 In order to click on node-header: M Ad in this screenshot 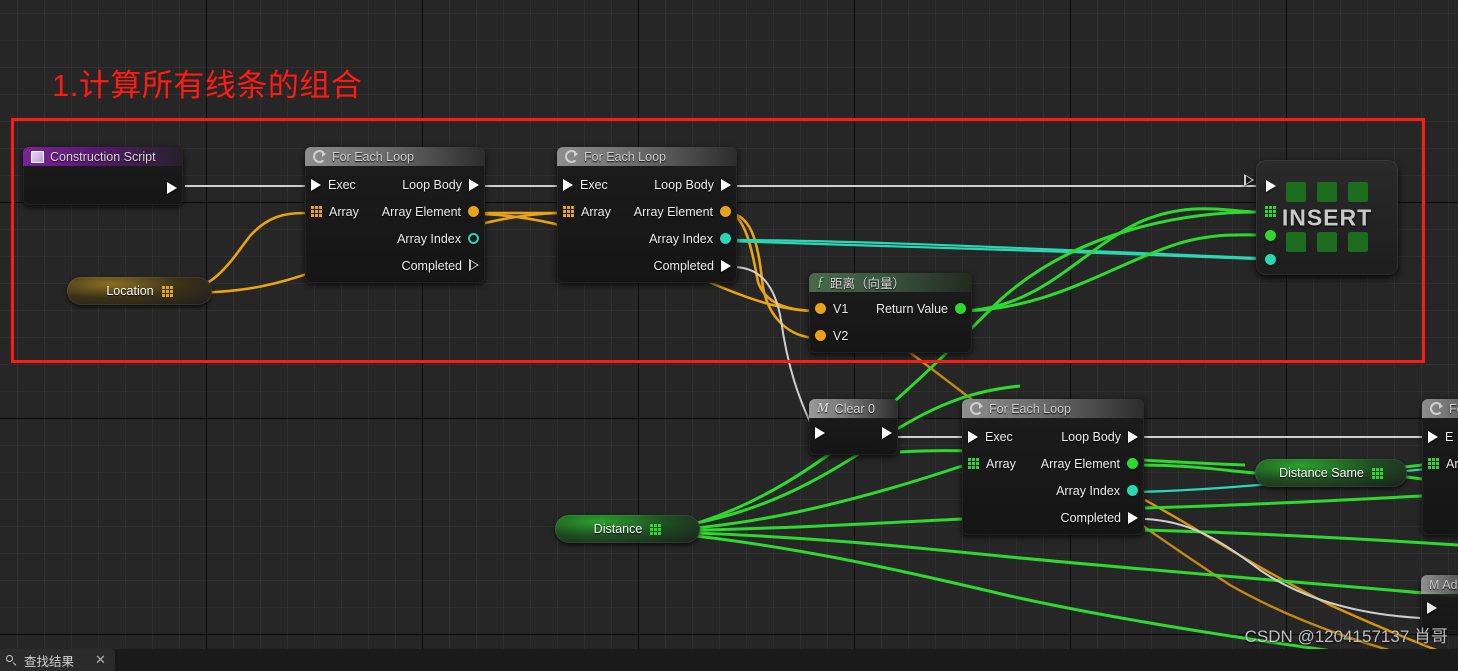, I will do `click(1439, 584)`.